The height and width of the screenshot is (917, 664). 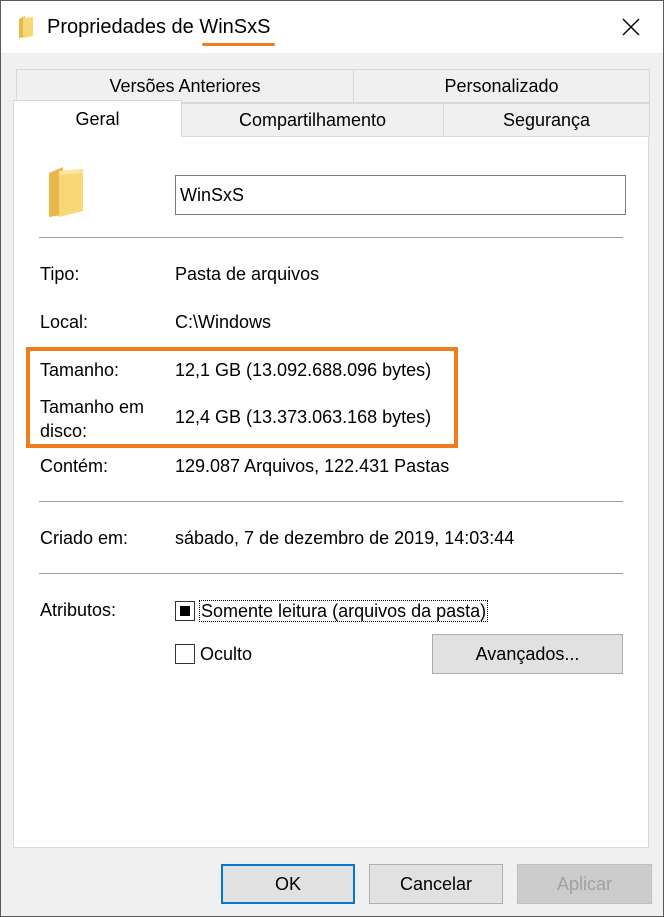 What do you see at coordinates (64, 322) in the screenshot?
I see `location-label: Local:` at bounding box center [64, 322].